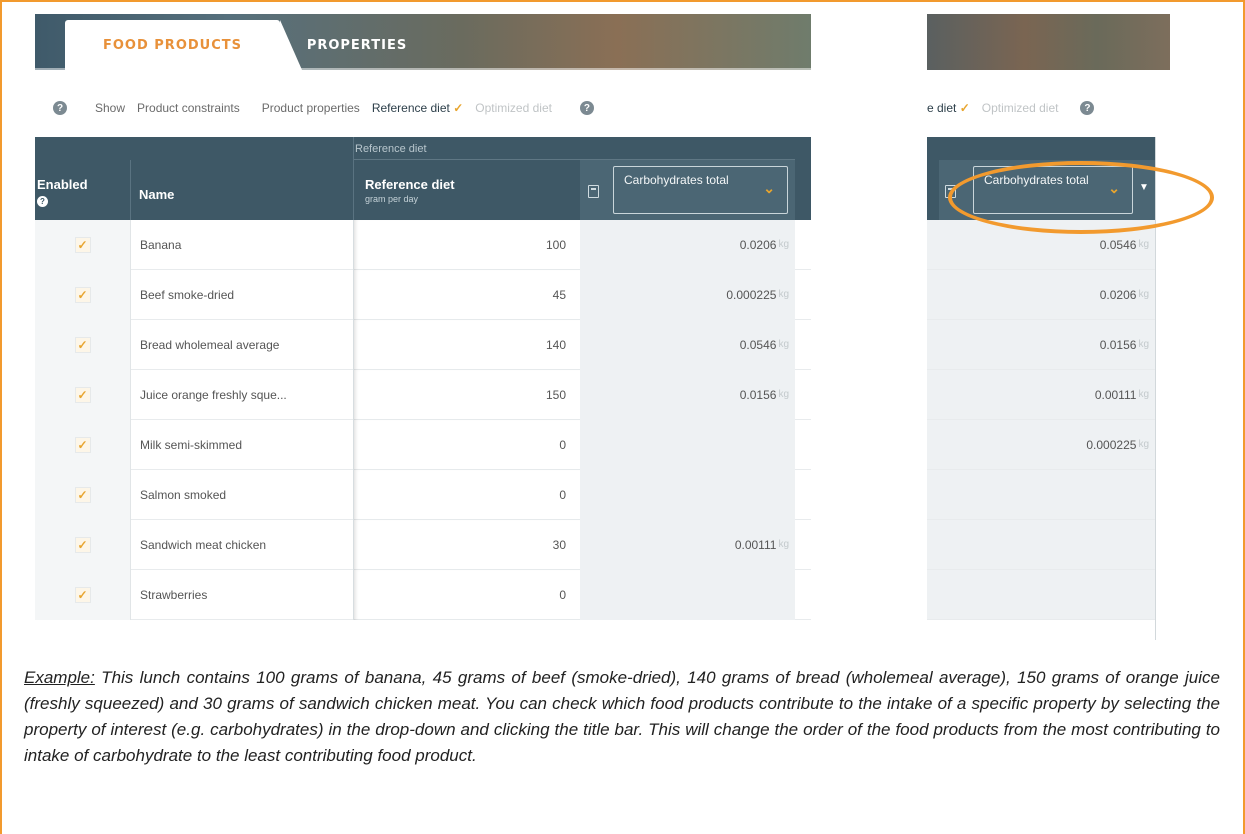  What do you see at coordinates (174, 594) in the screenshot?
I see `product-name: Strawberries` at bounding box center [174, 594].